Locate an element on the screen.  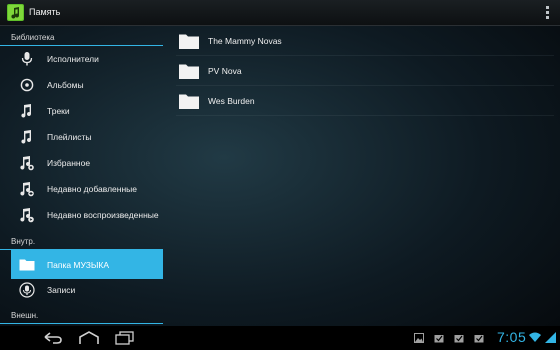
music-app-icon is located at coordinates (15, 12).